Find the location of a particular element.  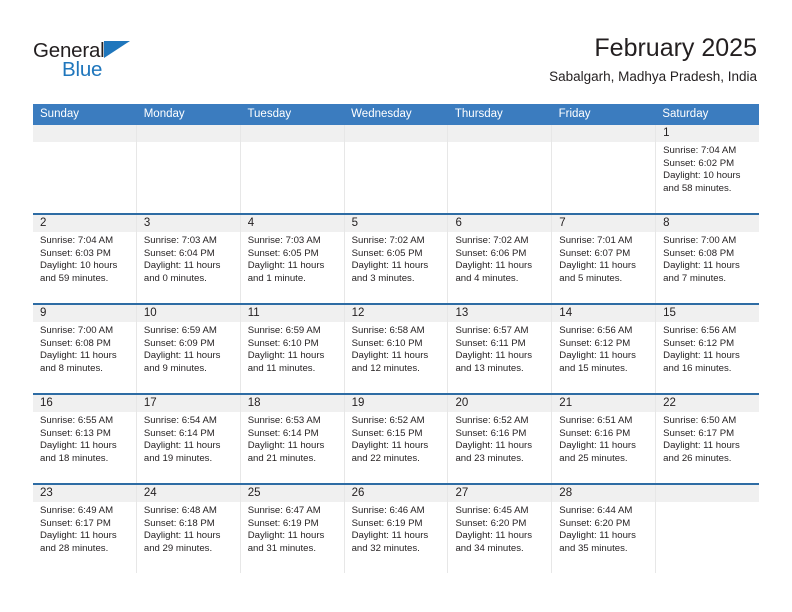

sunrise-text: Sunrise: 6:45 AM is located at coordinates (492, 510).